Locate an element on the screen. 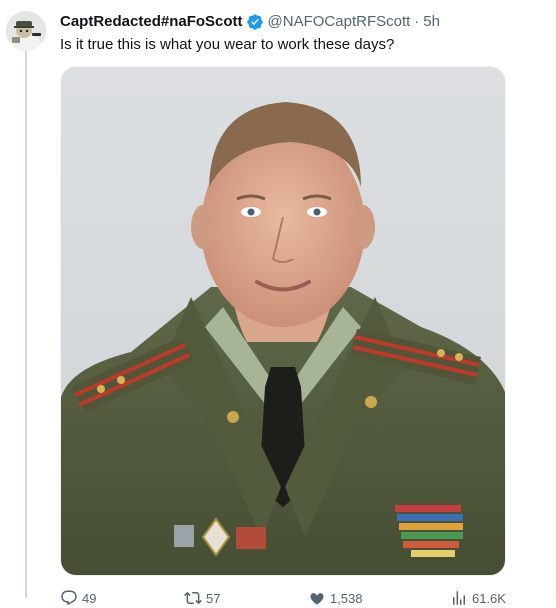 The height and width of the screenshot is (608, 556). like-button: 1,538 is located at coordinates (335, 598).